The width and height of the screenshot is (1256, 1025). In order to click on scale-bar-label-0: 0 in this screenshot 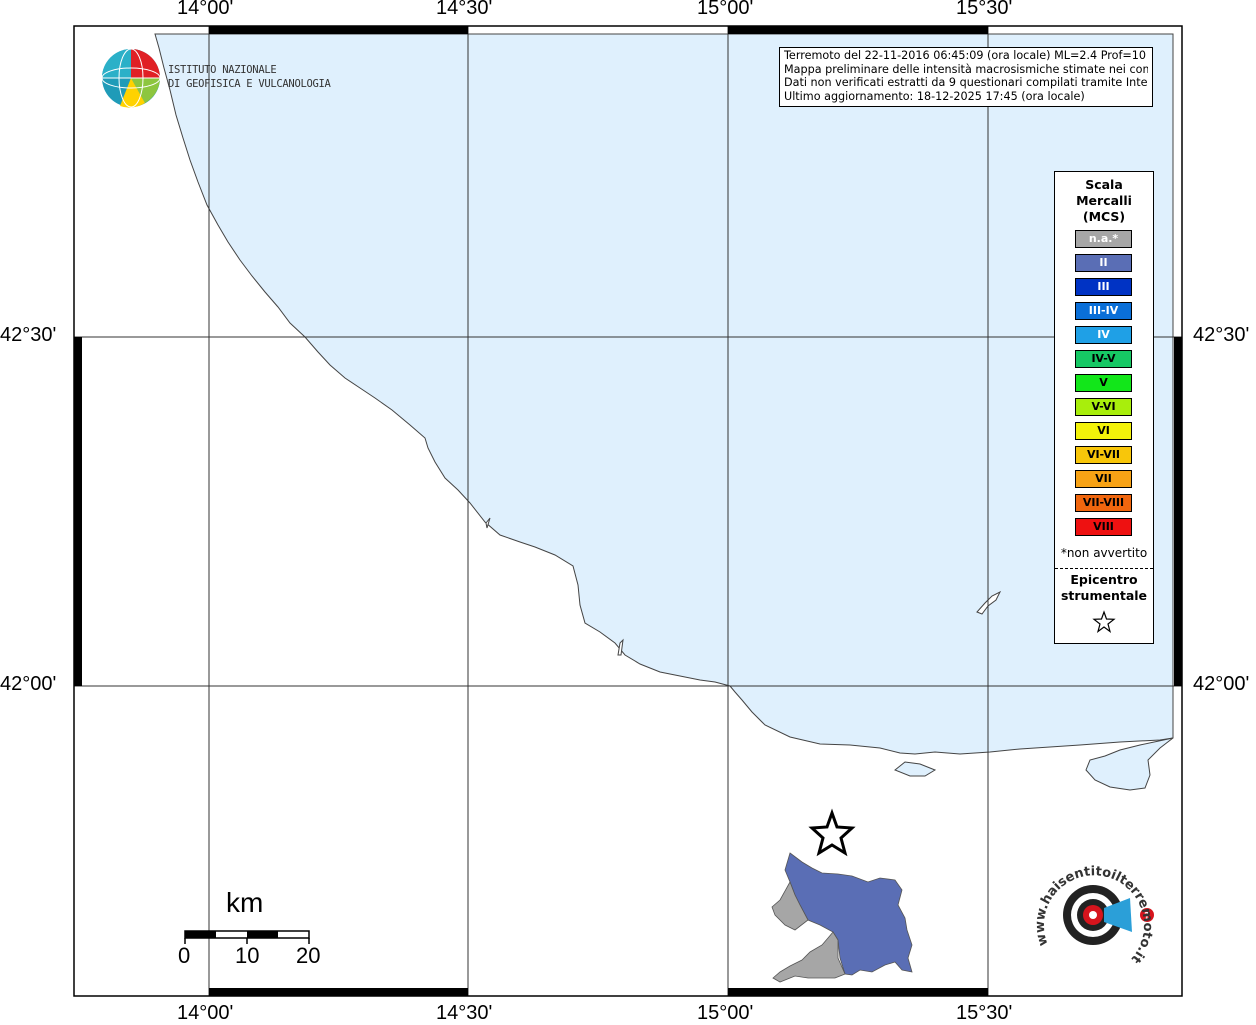, I will do `click(184, 955)`.